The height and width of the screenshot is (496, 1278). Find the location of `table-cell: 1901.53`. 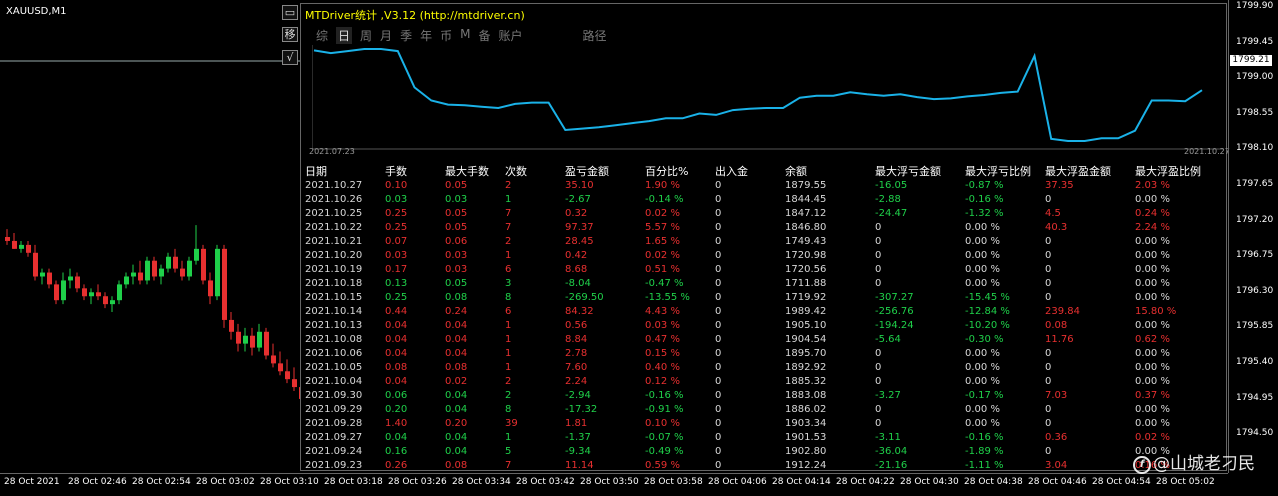

table-cell: 1901.53 is located at coordinates (806, 437).